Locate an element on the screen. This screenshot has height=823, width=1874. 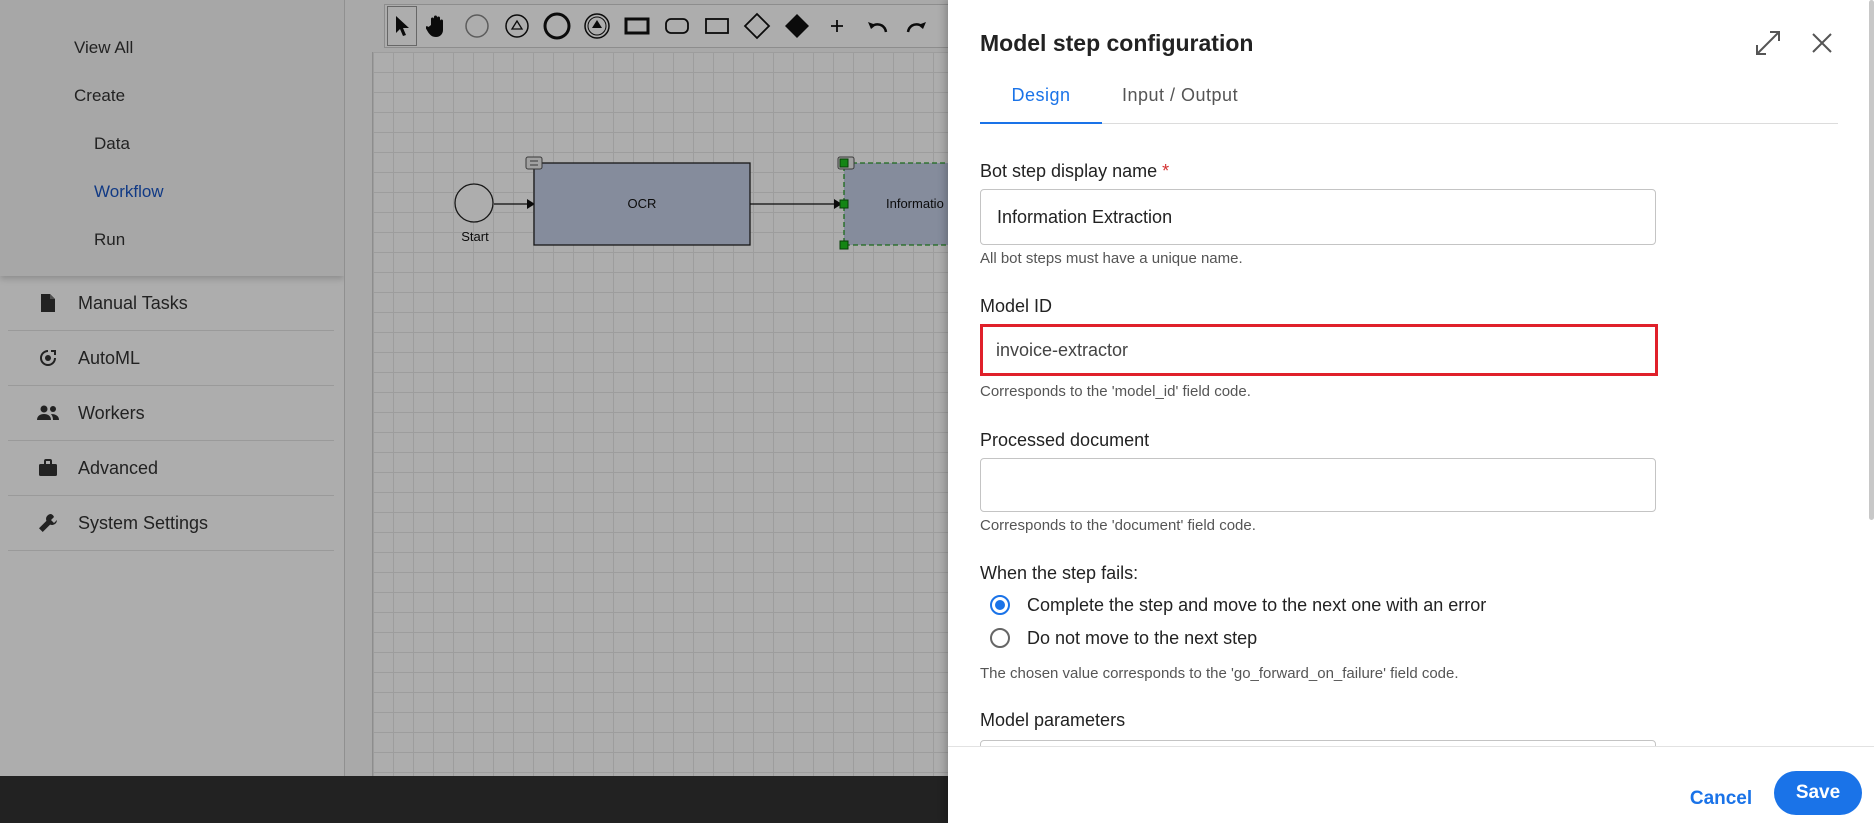
model-parameters-label: Model parameters is located at coordinates (1053, 720).